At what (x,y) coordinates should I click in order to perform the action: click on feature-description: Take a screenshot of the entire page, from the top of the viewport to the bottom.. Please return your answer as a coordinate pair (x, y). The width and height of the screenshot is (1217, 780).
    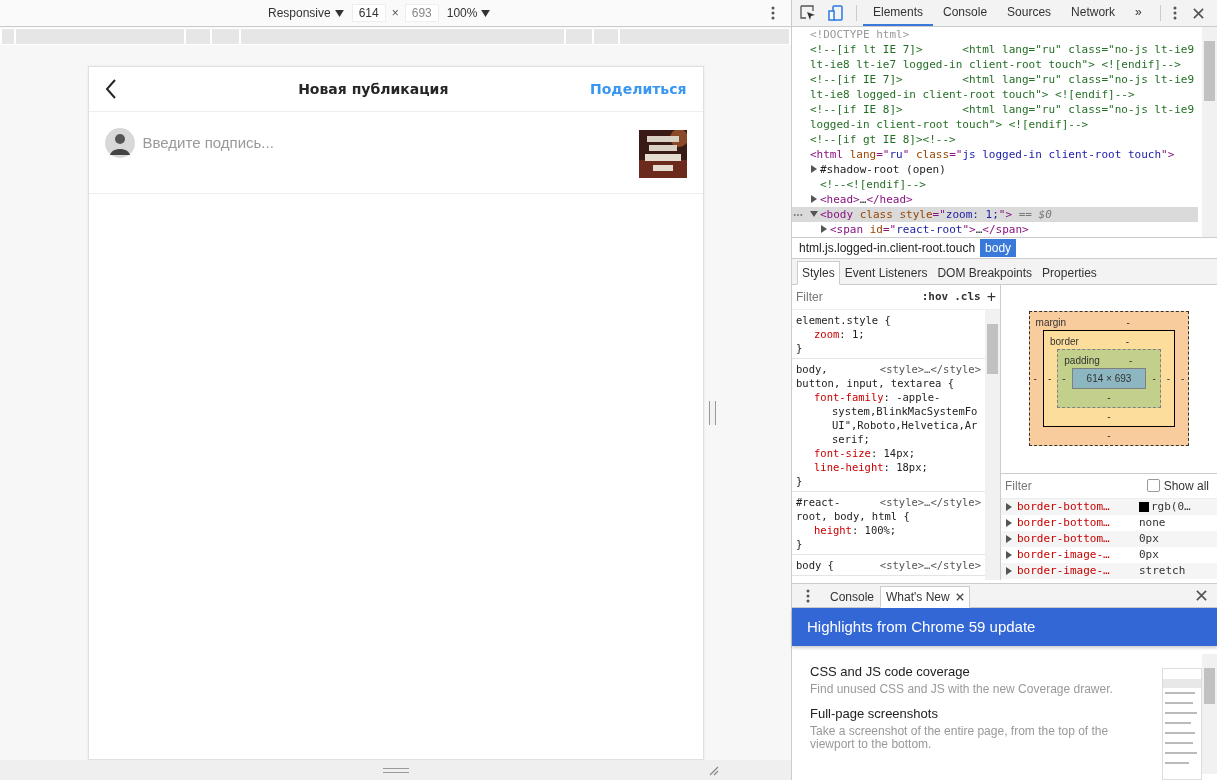
    Looking at the image, I should click on (960, 738).